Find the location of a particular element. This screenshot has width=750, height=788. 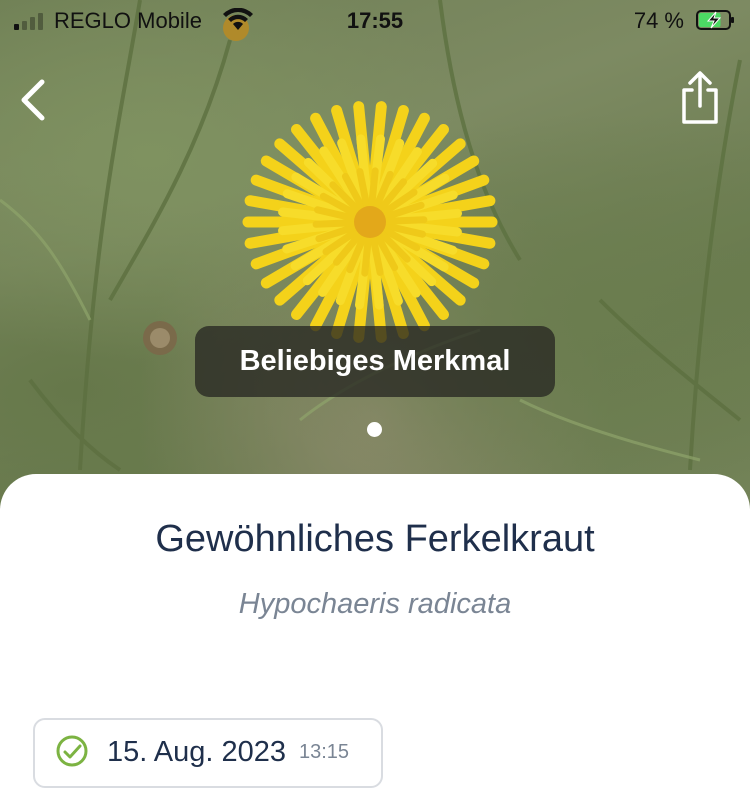

verified-check-icon is located at coordinates (72, 751).